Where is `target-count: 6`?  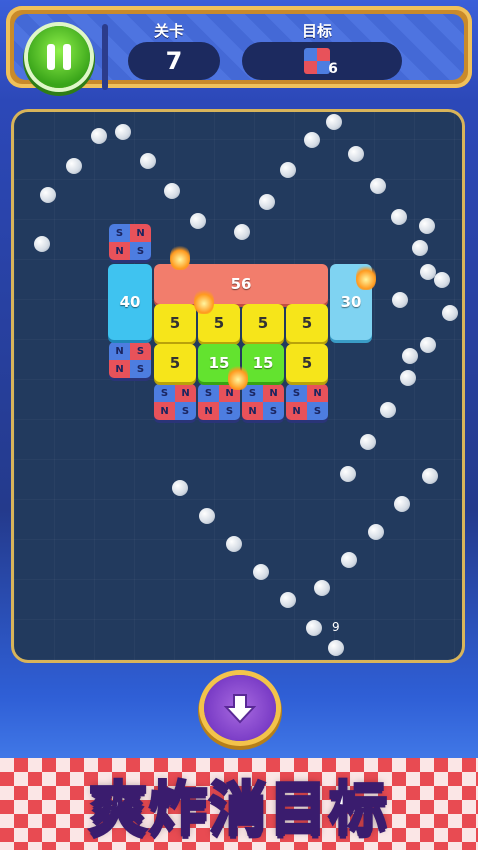 target-count: 6 is located at coordinates (333, 69).